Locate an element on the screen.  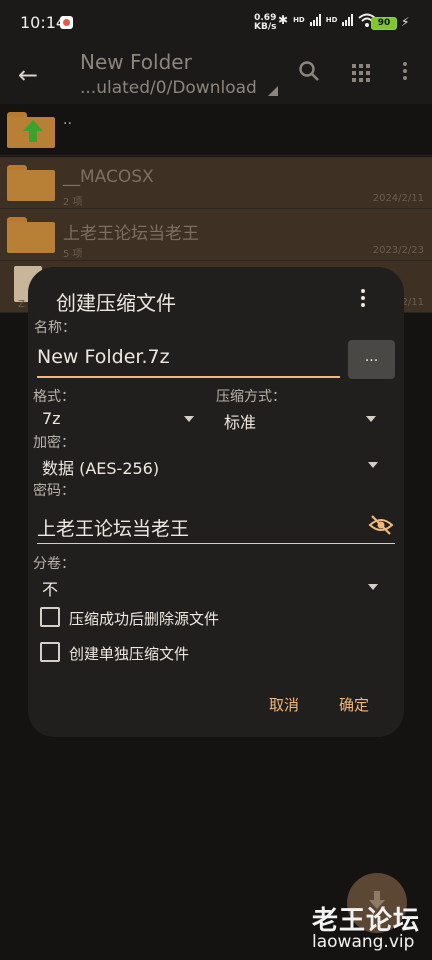
bluetooth-icon: ✱ is located at coordinates (283, 20).